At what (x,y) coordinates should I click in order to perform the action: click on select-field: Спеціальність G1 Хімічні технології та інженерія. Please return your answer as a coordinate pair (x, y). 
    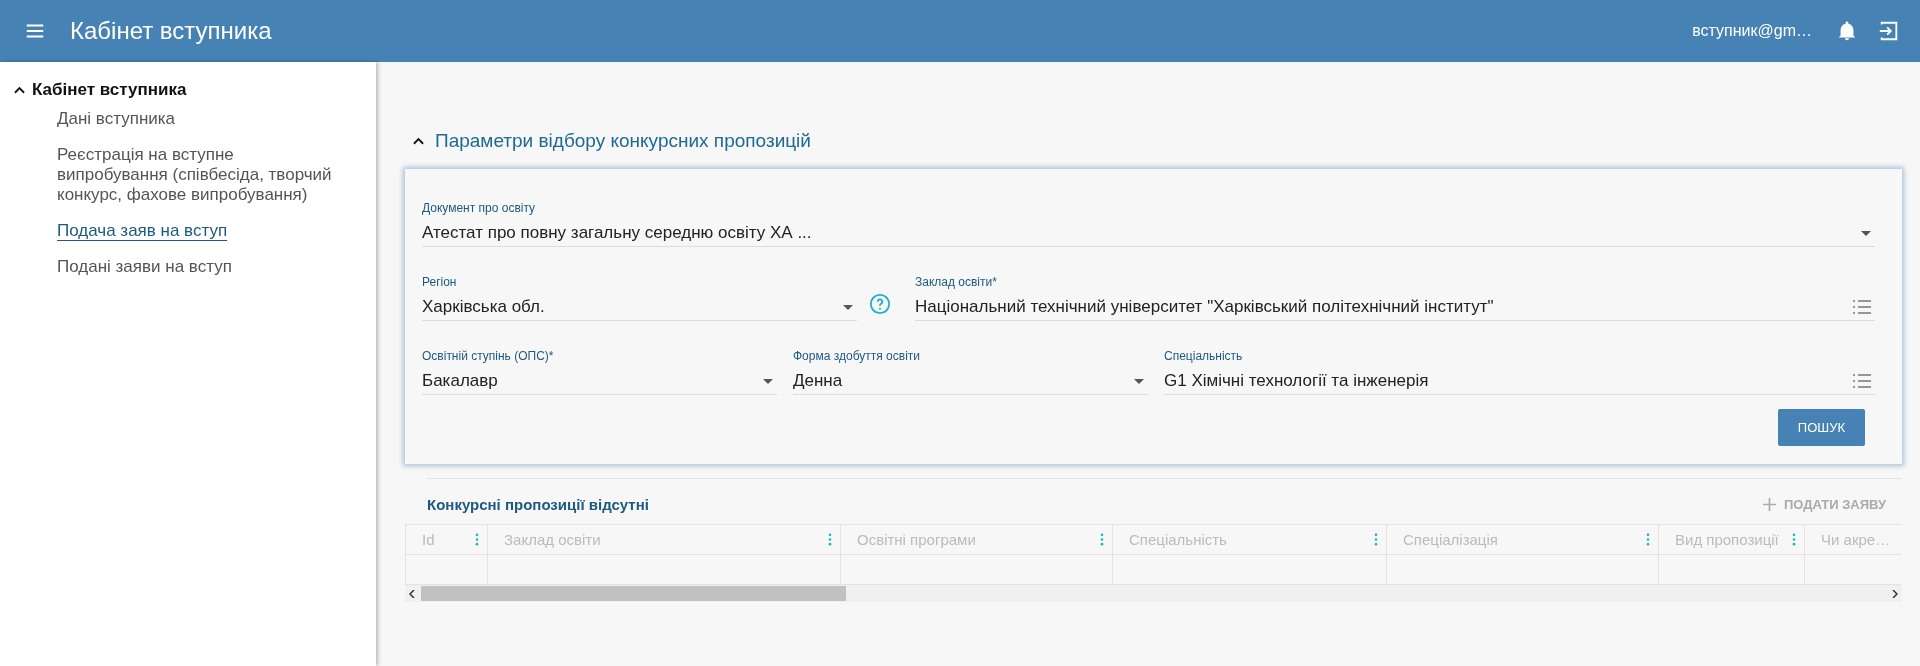
    Looking at the image, I should click on (1519, 372).